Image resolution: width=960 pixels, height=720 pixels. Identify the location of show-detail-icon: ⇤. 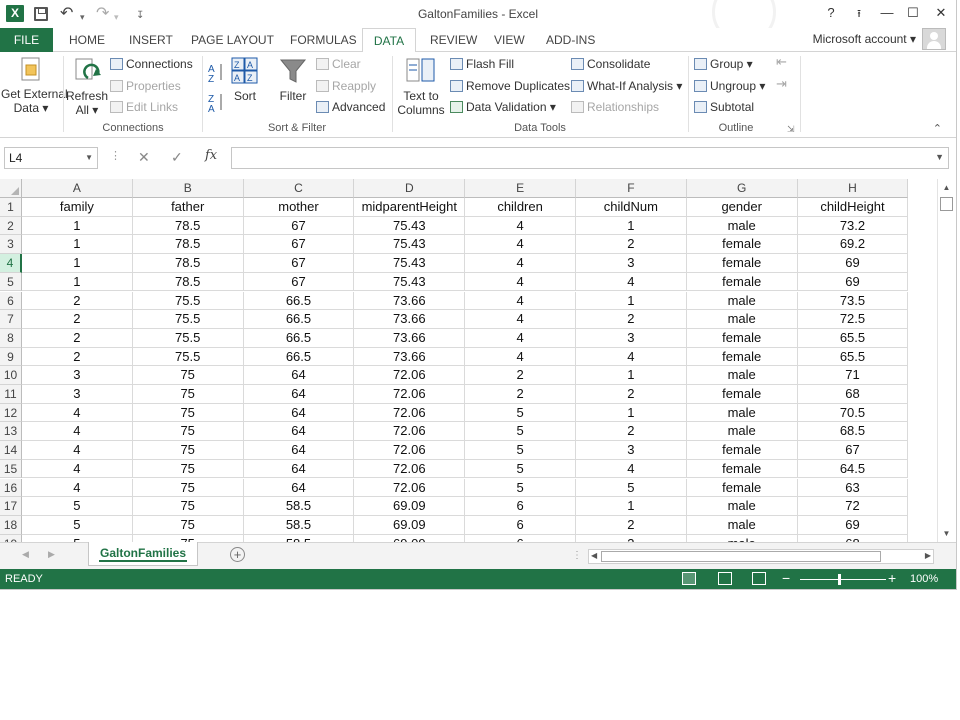
(781, 62).